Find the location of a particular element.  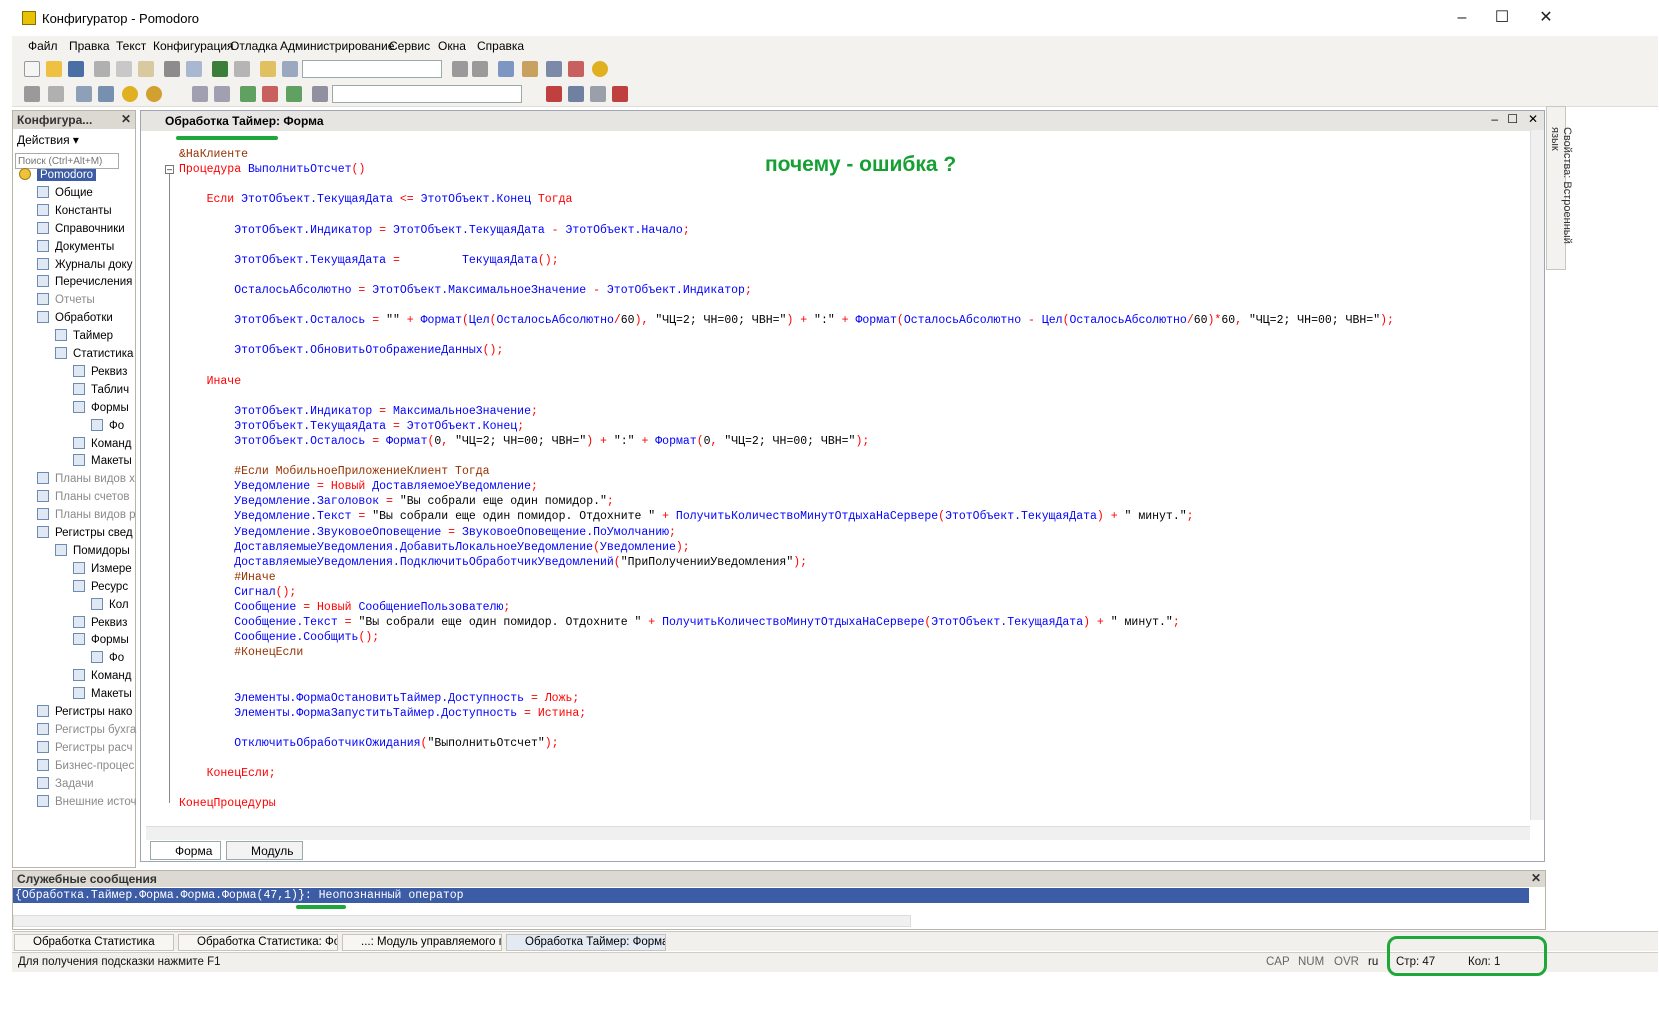

menu-text: Текст is located at coordinates (131, 46).